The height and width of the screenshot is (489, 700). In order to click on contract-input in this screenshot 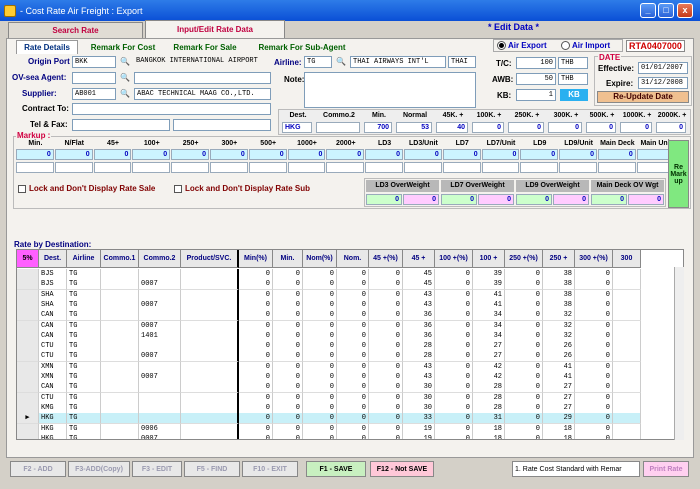, I will do `click(171, 109)`.